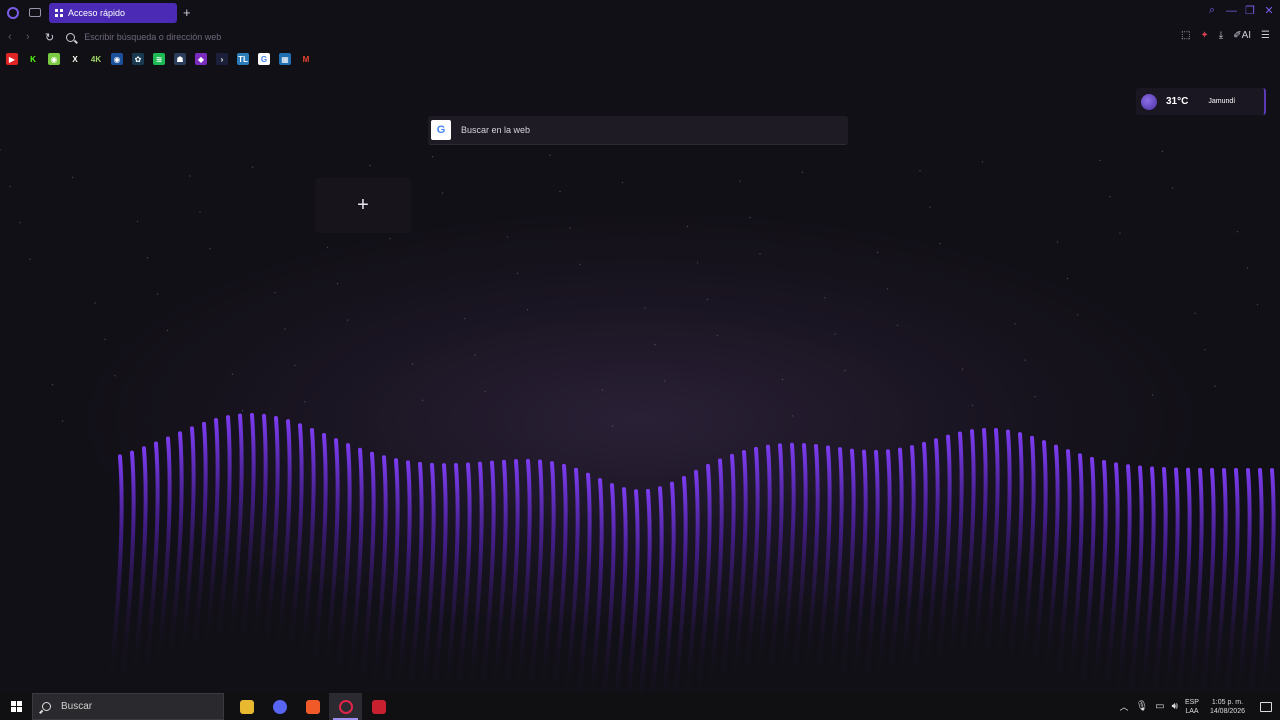 This screenshot has width=1280, height=720. What do you see at coordinates (1227, 711) in the screenshot?
I see `clock-date: 14/08/2026` at bounding box center [1227, 711].